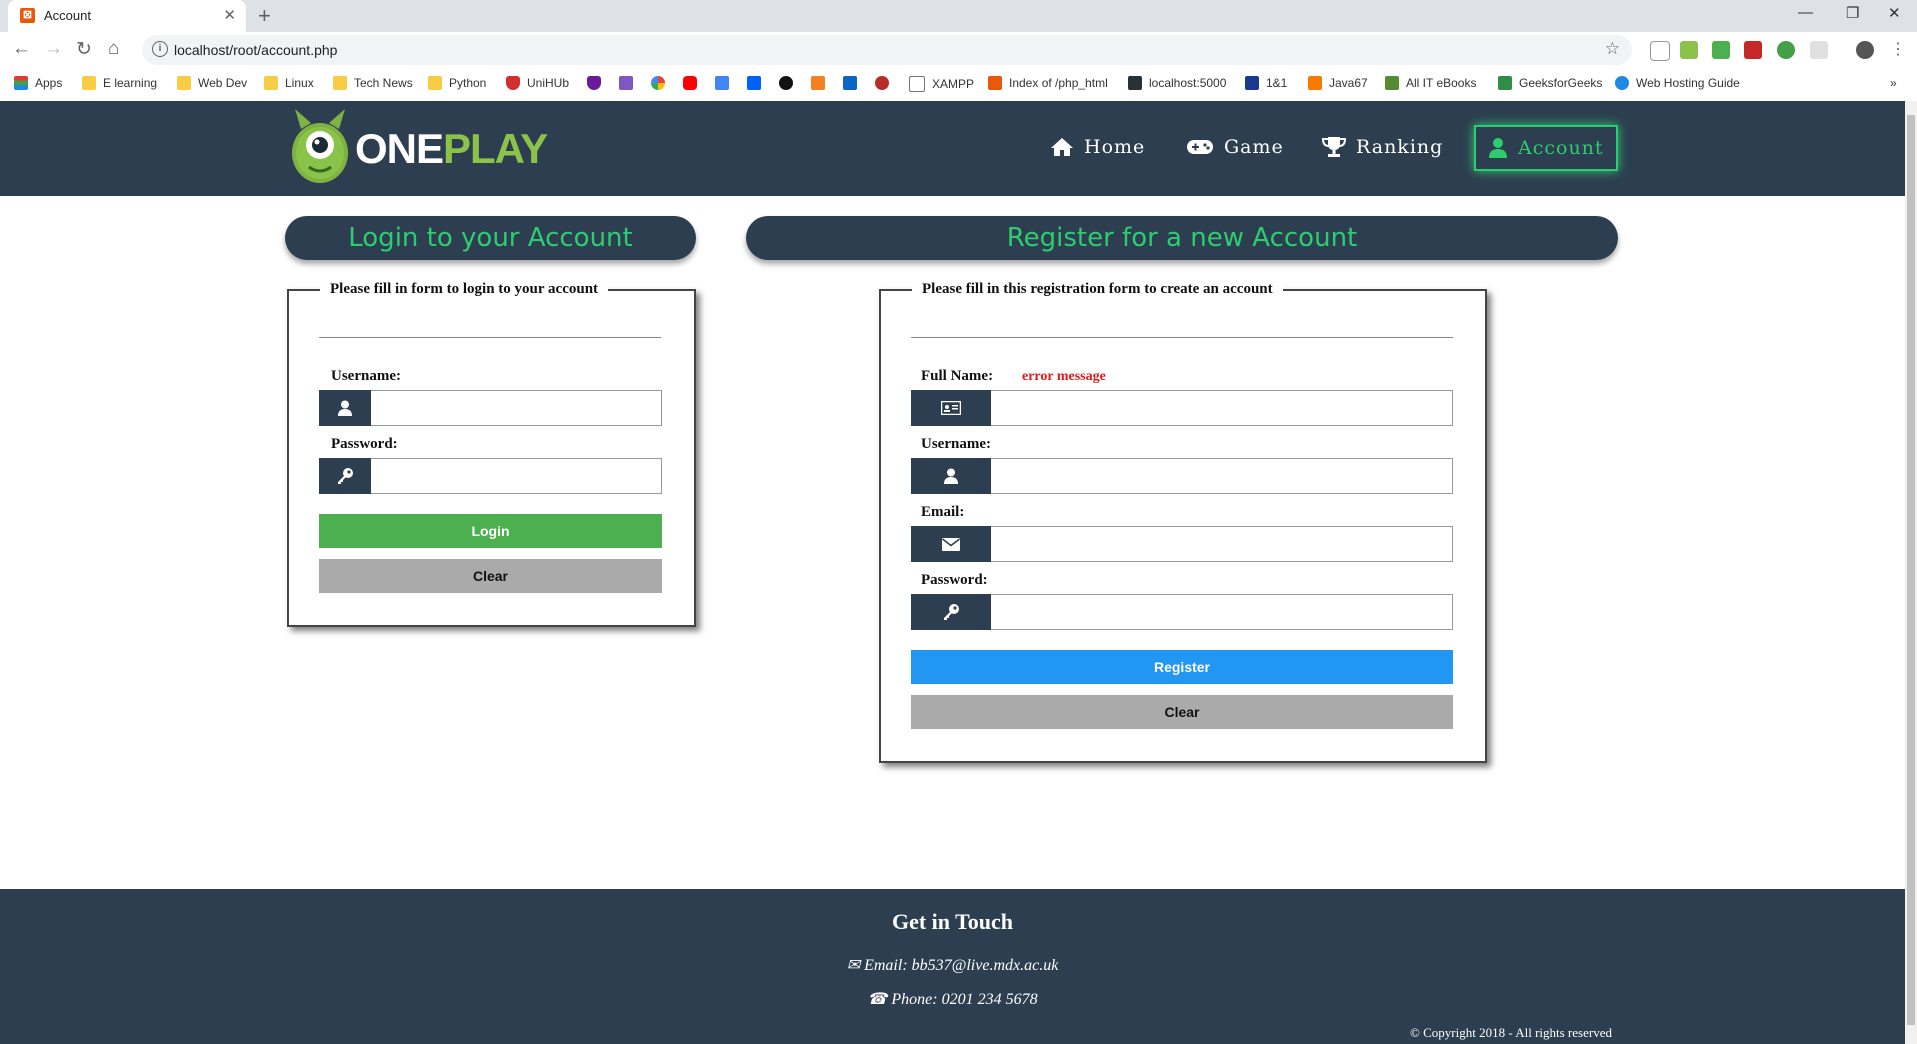 The image size is (1917, 1044). I want to click on envelope-icon, so click(951, 544).